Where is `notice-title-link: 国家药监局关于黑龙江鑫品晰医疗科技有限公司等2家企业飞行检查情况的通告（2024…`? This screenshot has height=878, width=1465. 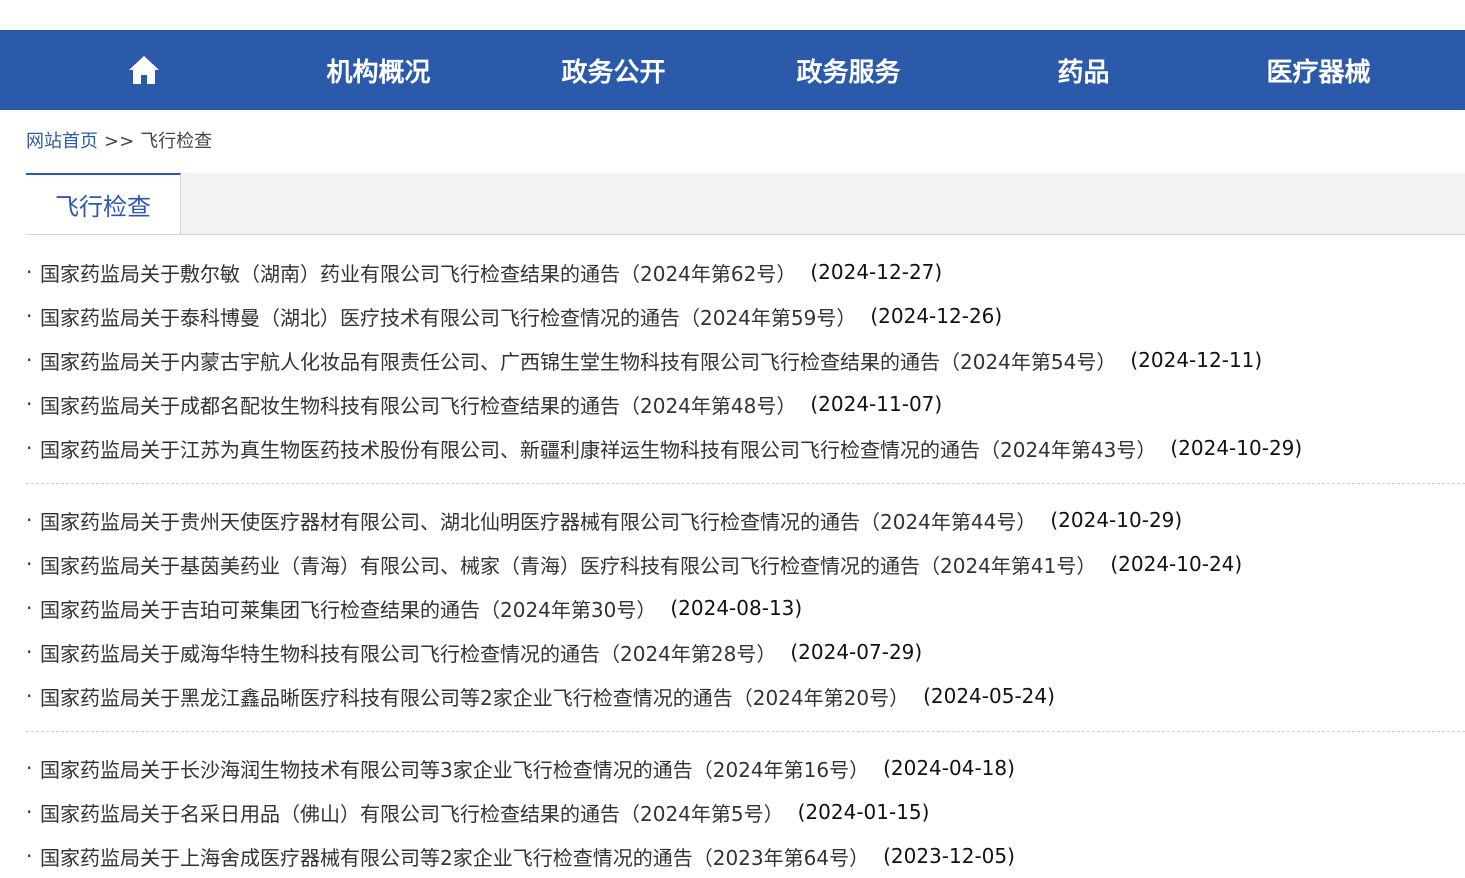 notice-title-link: 国家药监局关于黑龙江鑫品晰医疗科技有限公司等2家企业飞行检查情况的通告（2024… is located at coordinates (474, 696).